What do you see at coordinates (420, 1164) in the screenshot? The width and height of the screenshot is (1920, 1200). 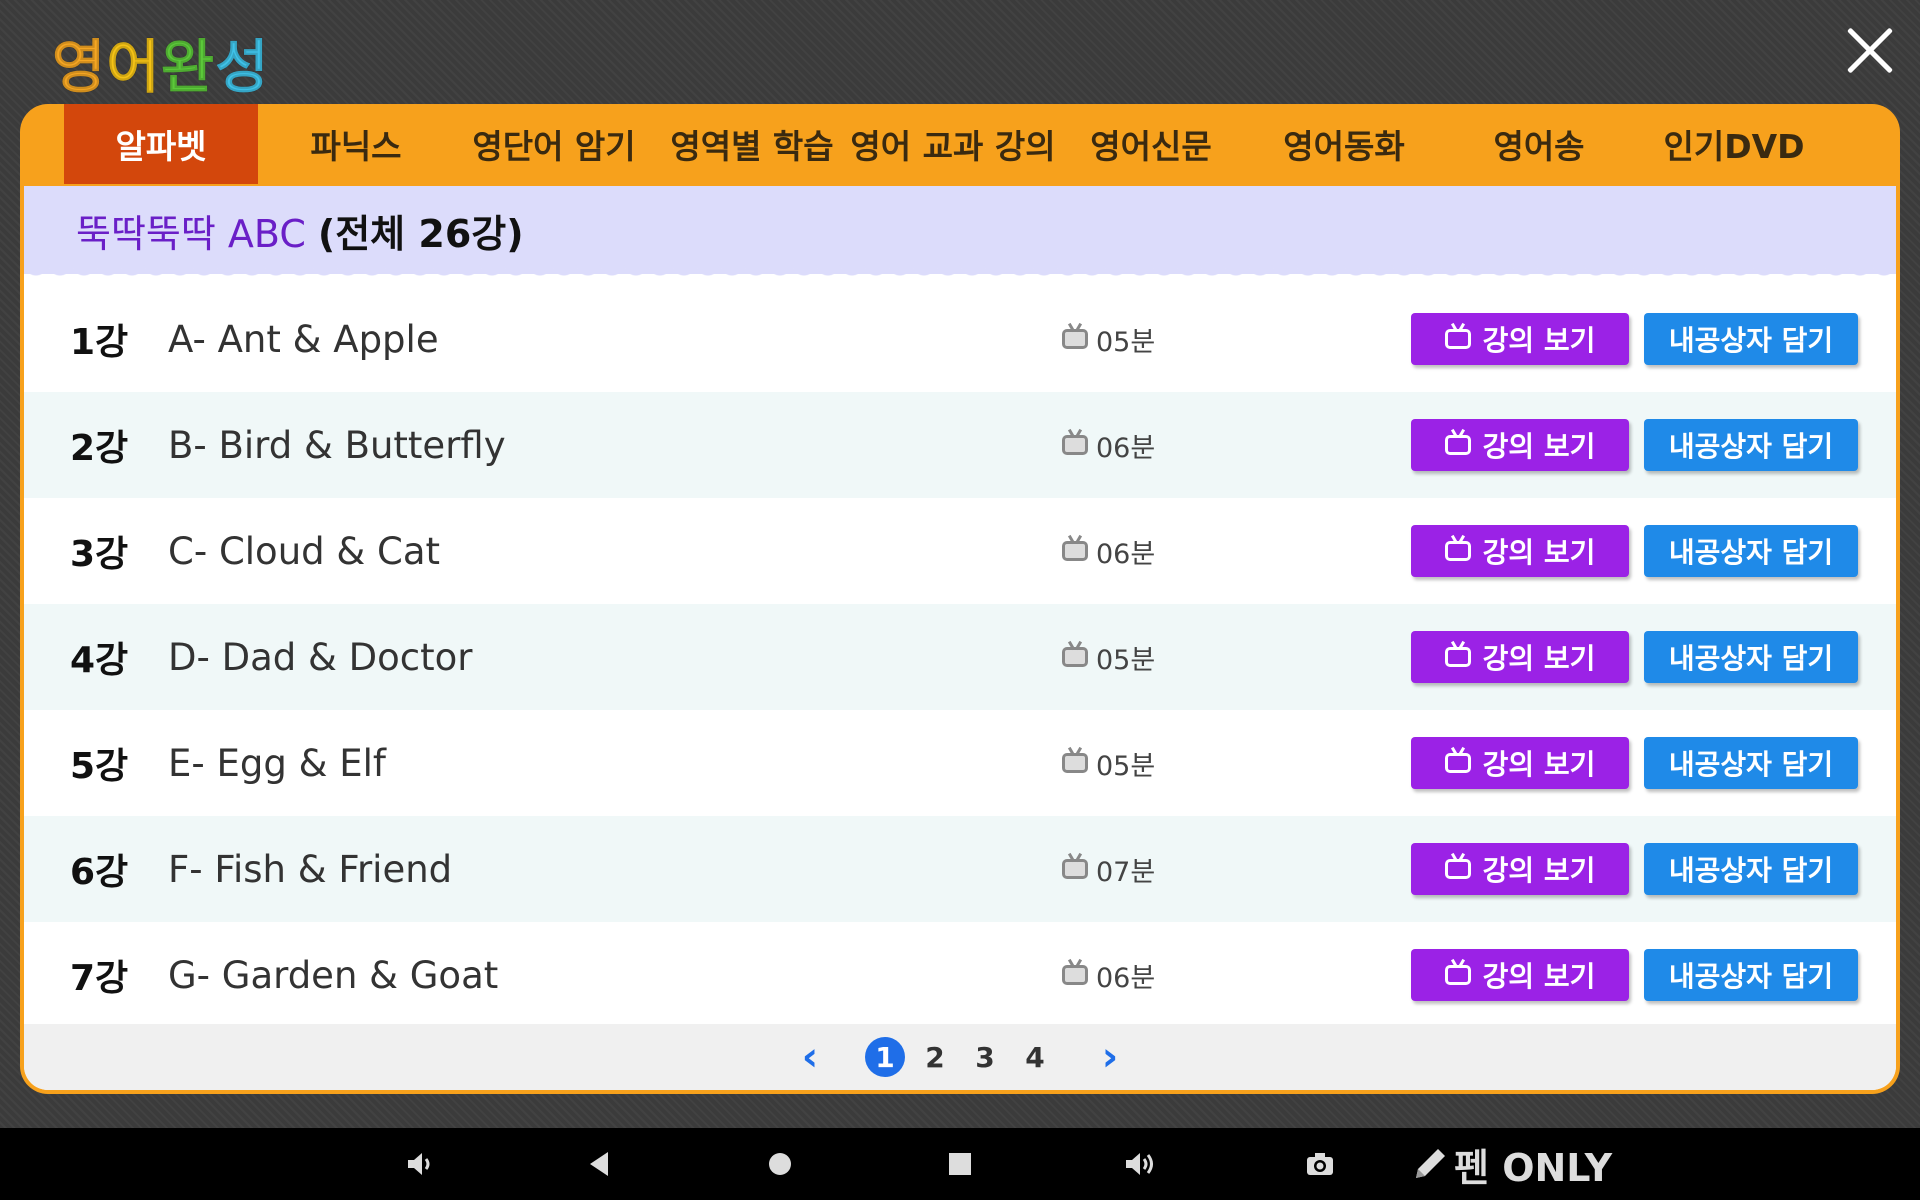 I see `volume-down-icon` at bounding box center [420, 1164].